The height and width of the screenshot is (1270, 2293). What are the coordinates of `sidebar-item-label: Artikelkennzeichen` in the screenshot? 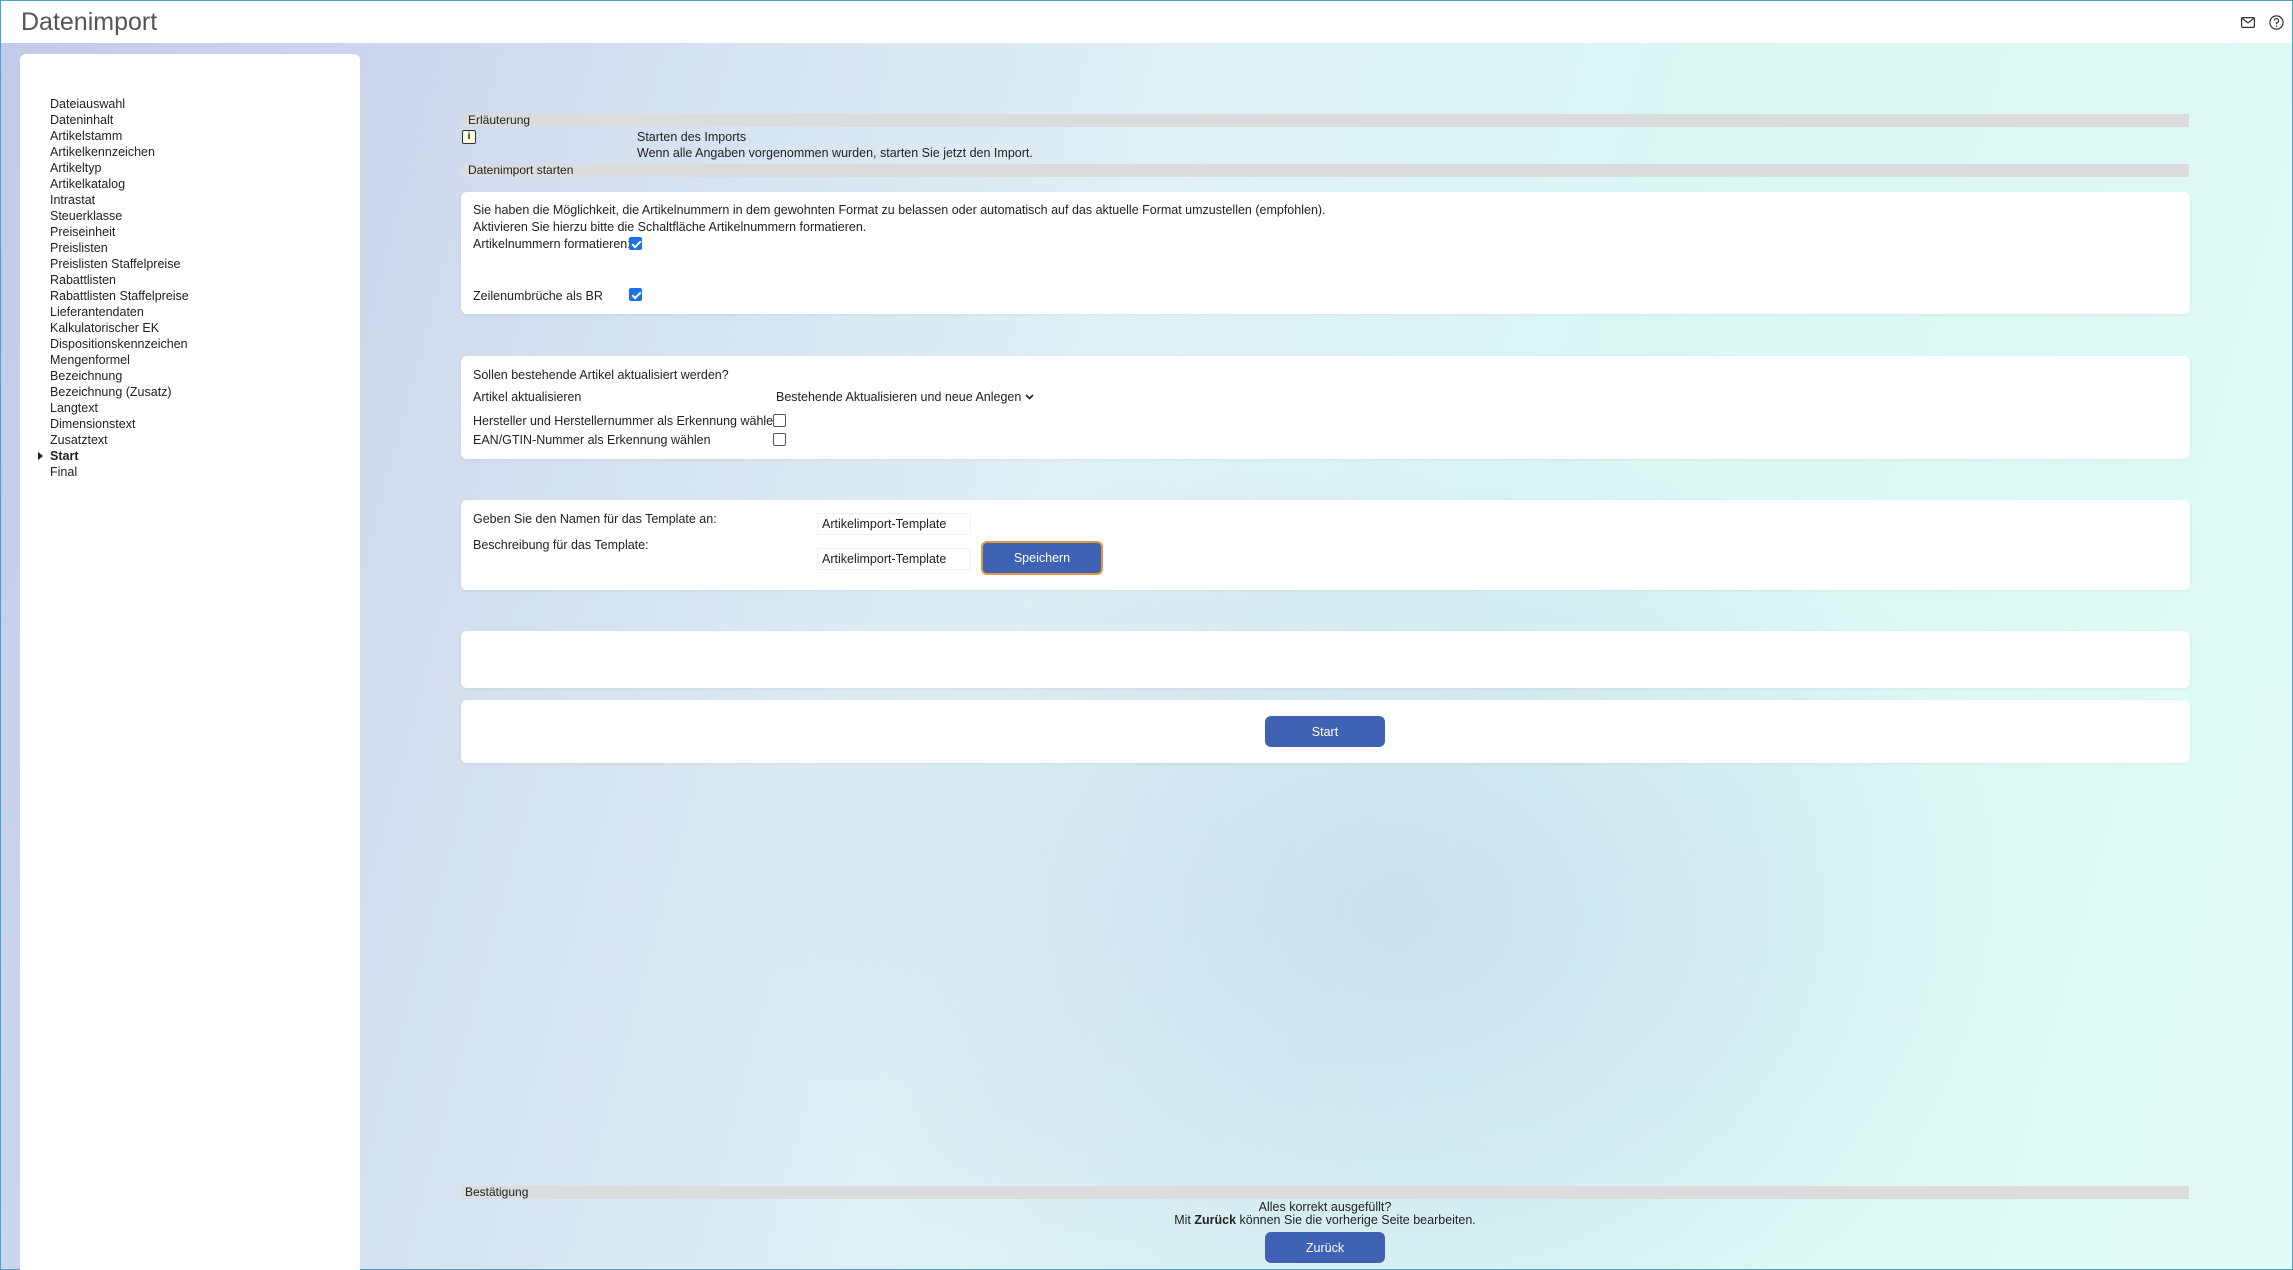 It's located at (102, 152).